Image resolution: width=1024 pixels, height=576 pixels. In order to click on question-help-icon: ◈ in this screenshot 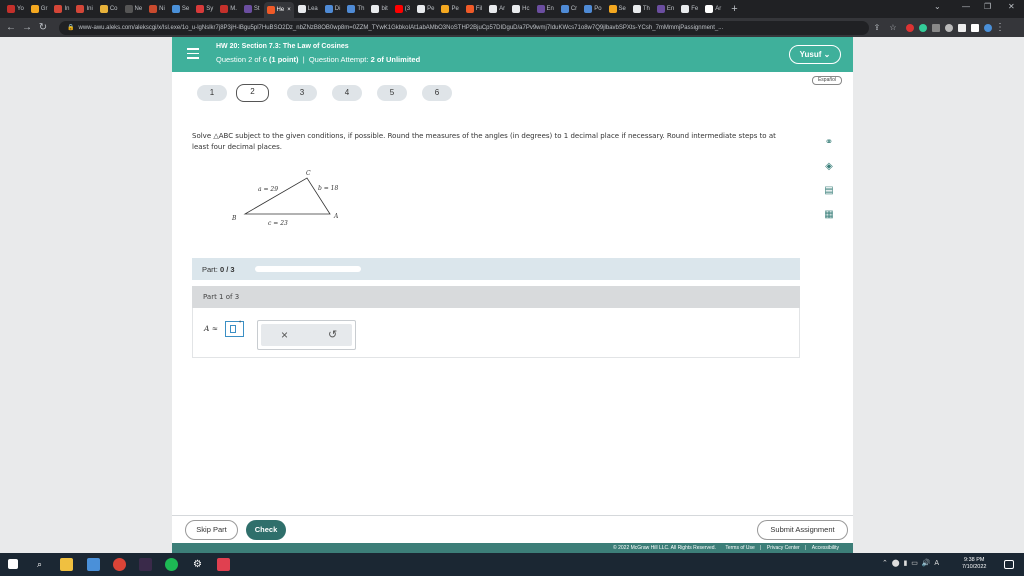, I will do `click(829, 167)`.